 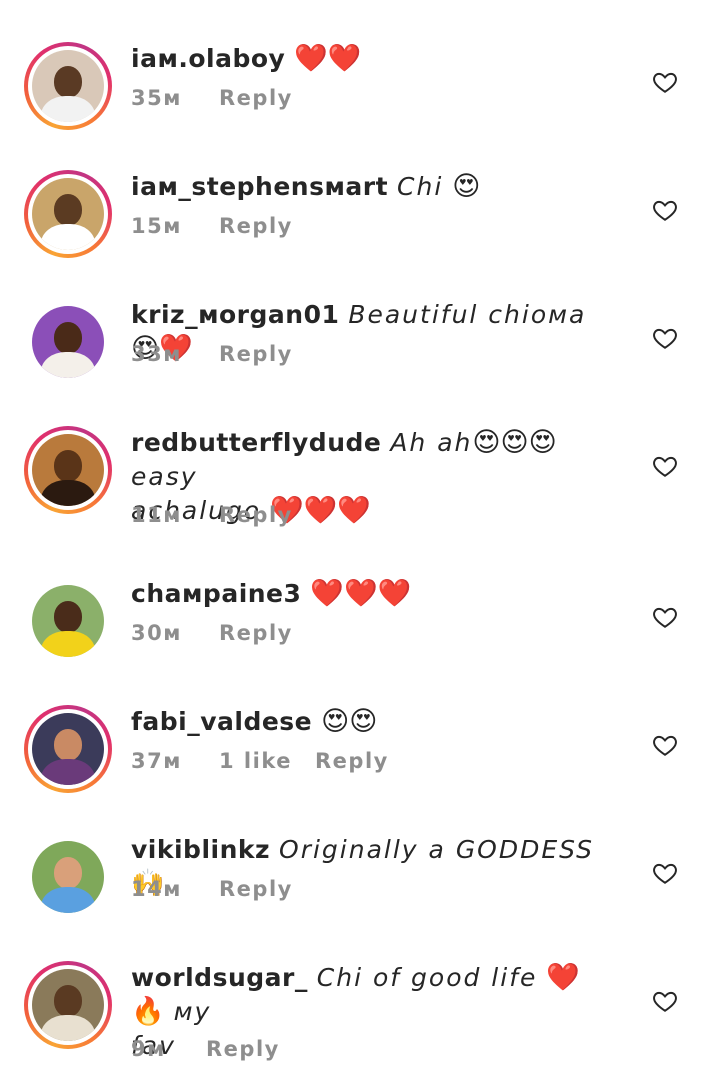 What do you see at coordinates (148, 1049) in the screenshot?
I see `comment-time: 9м` at bounding box center [148, 1049].